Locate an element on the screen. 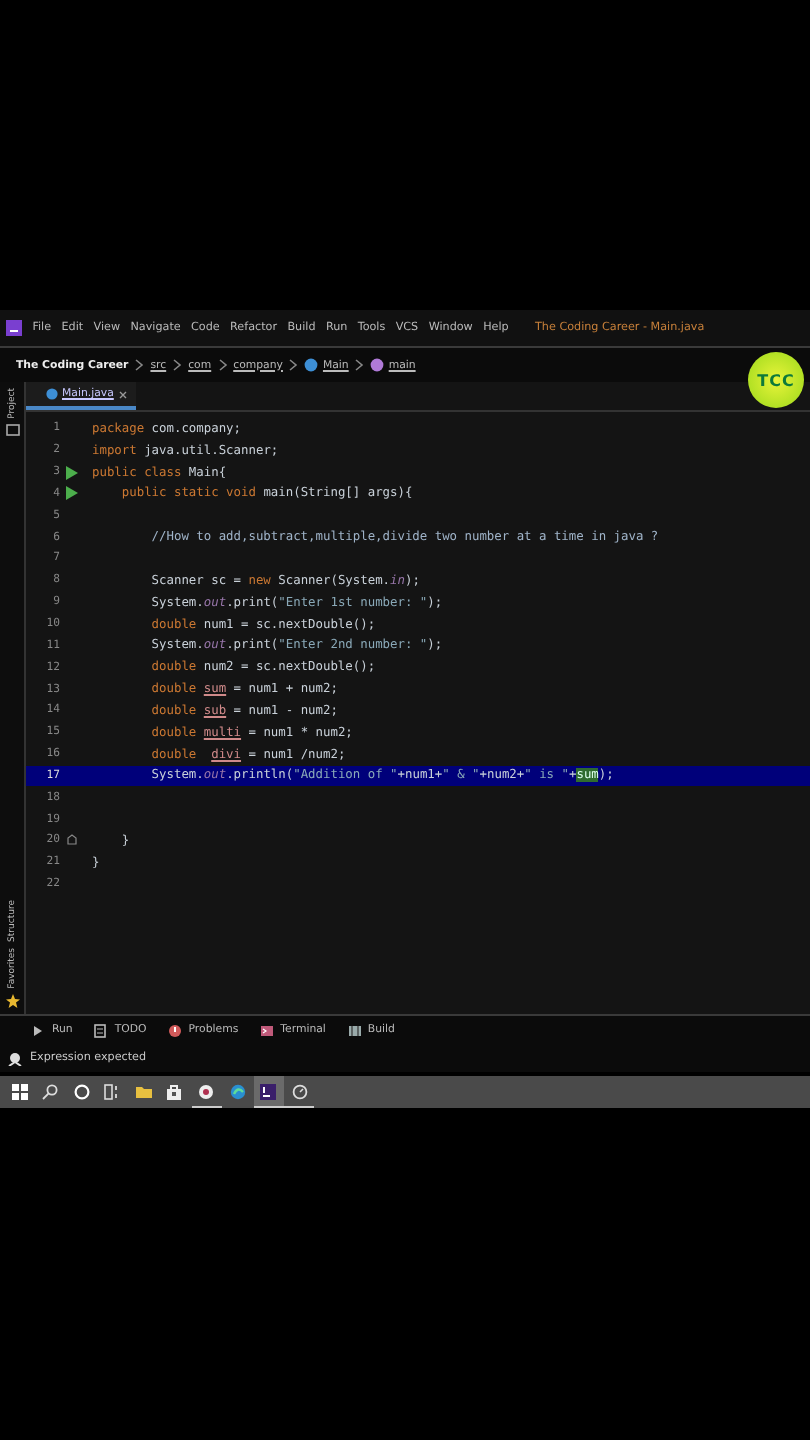  channel-logo: TCC is located at coordinates (776, 380).